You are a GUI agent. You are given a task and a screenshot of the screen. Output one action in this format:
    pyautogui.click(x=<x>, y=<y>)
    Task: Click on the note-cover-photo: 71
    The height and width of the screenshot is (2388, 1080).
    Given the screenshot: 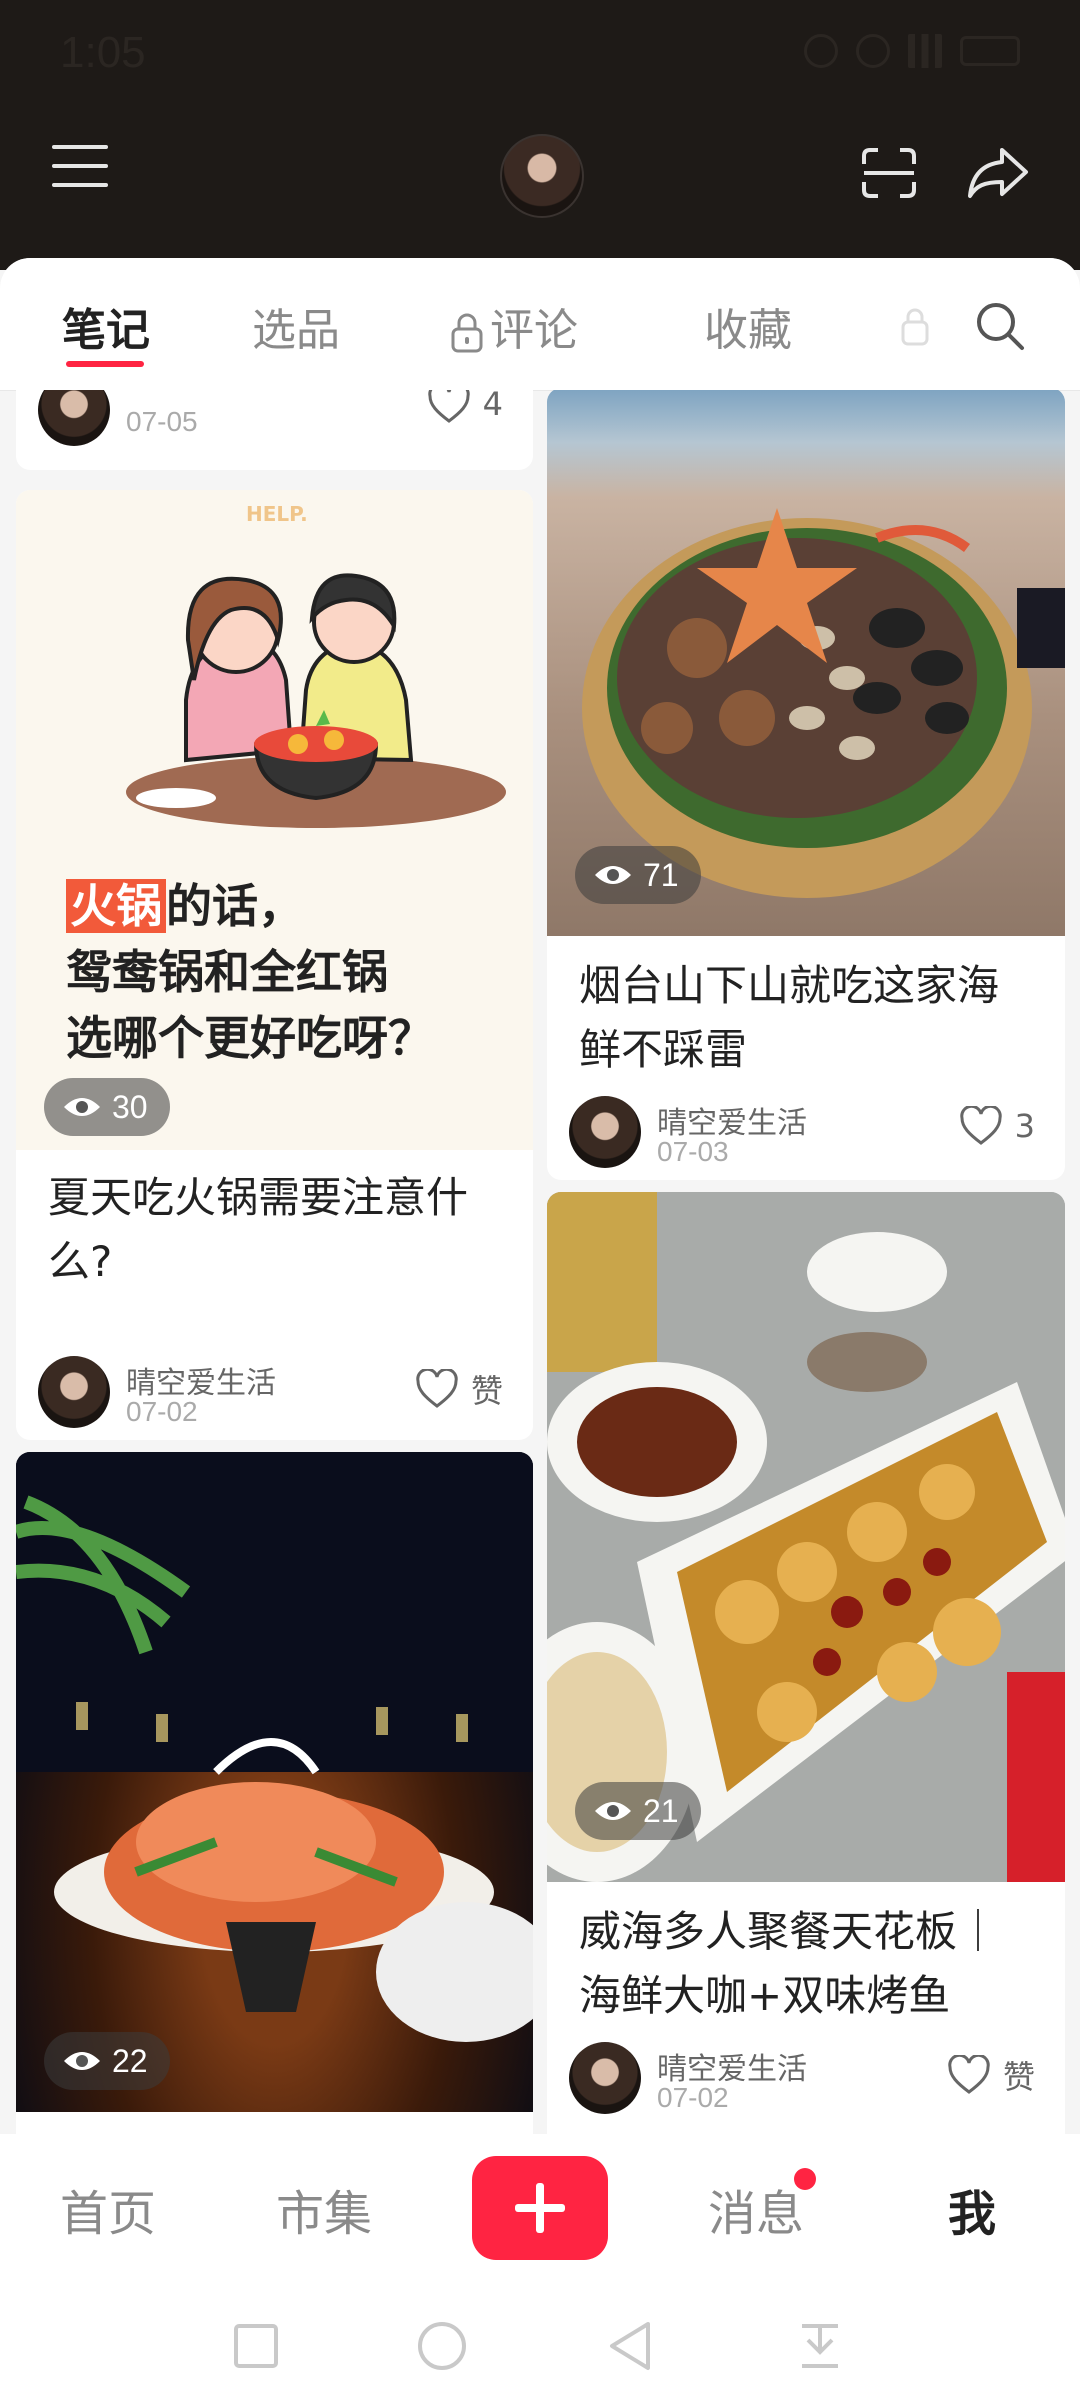 What is the action you would take?
    pyautogui.click(x=806, y=663)
    